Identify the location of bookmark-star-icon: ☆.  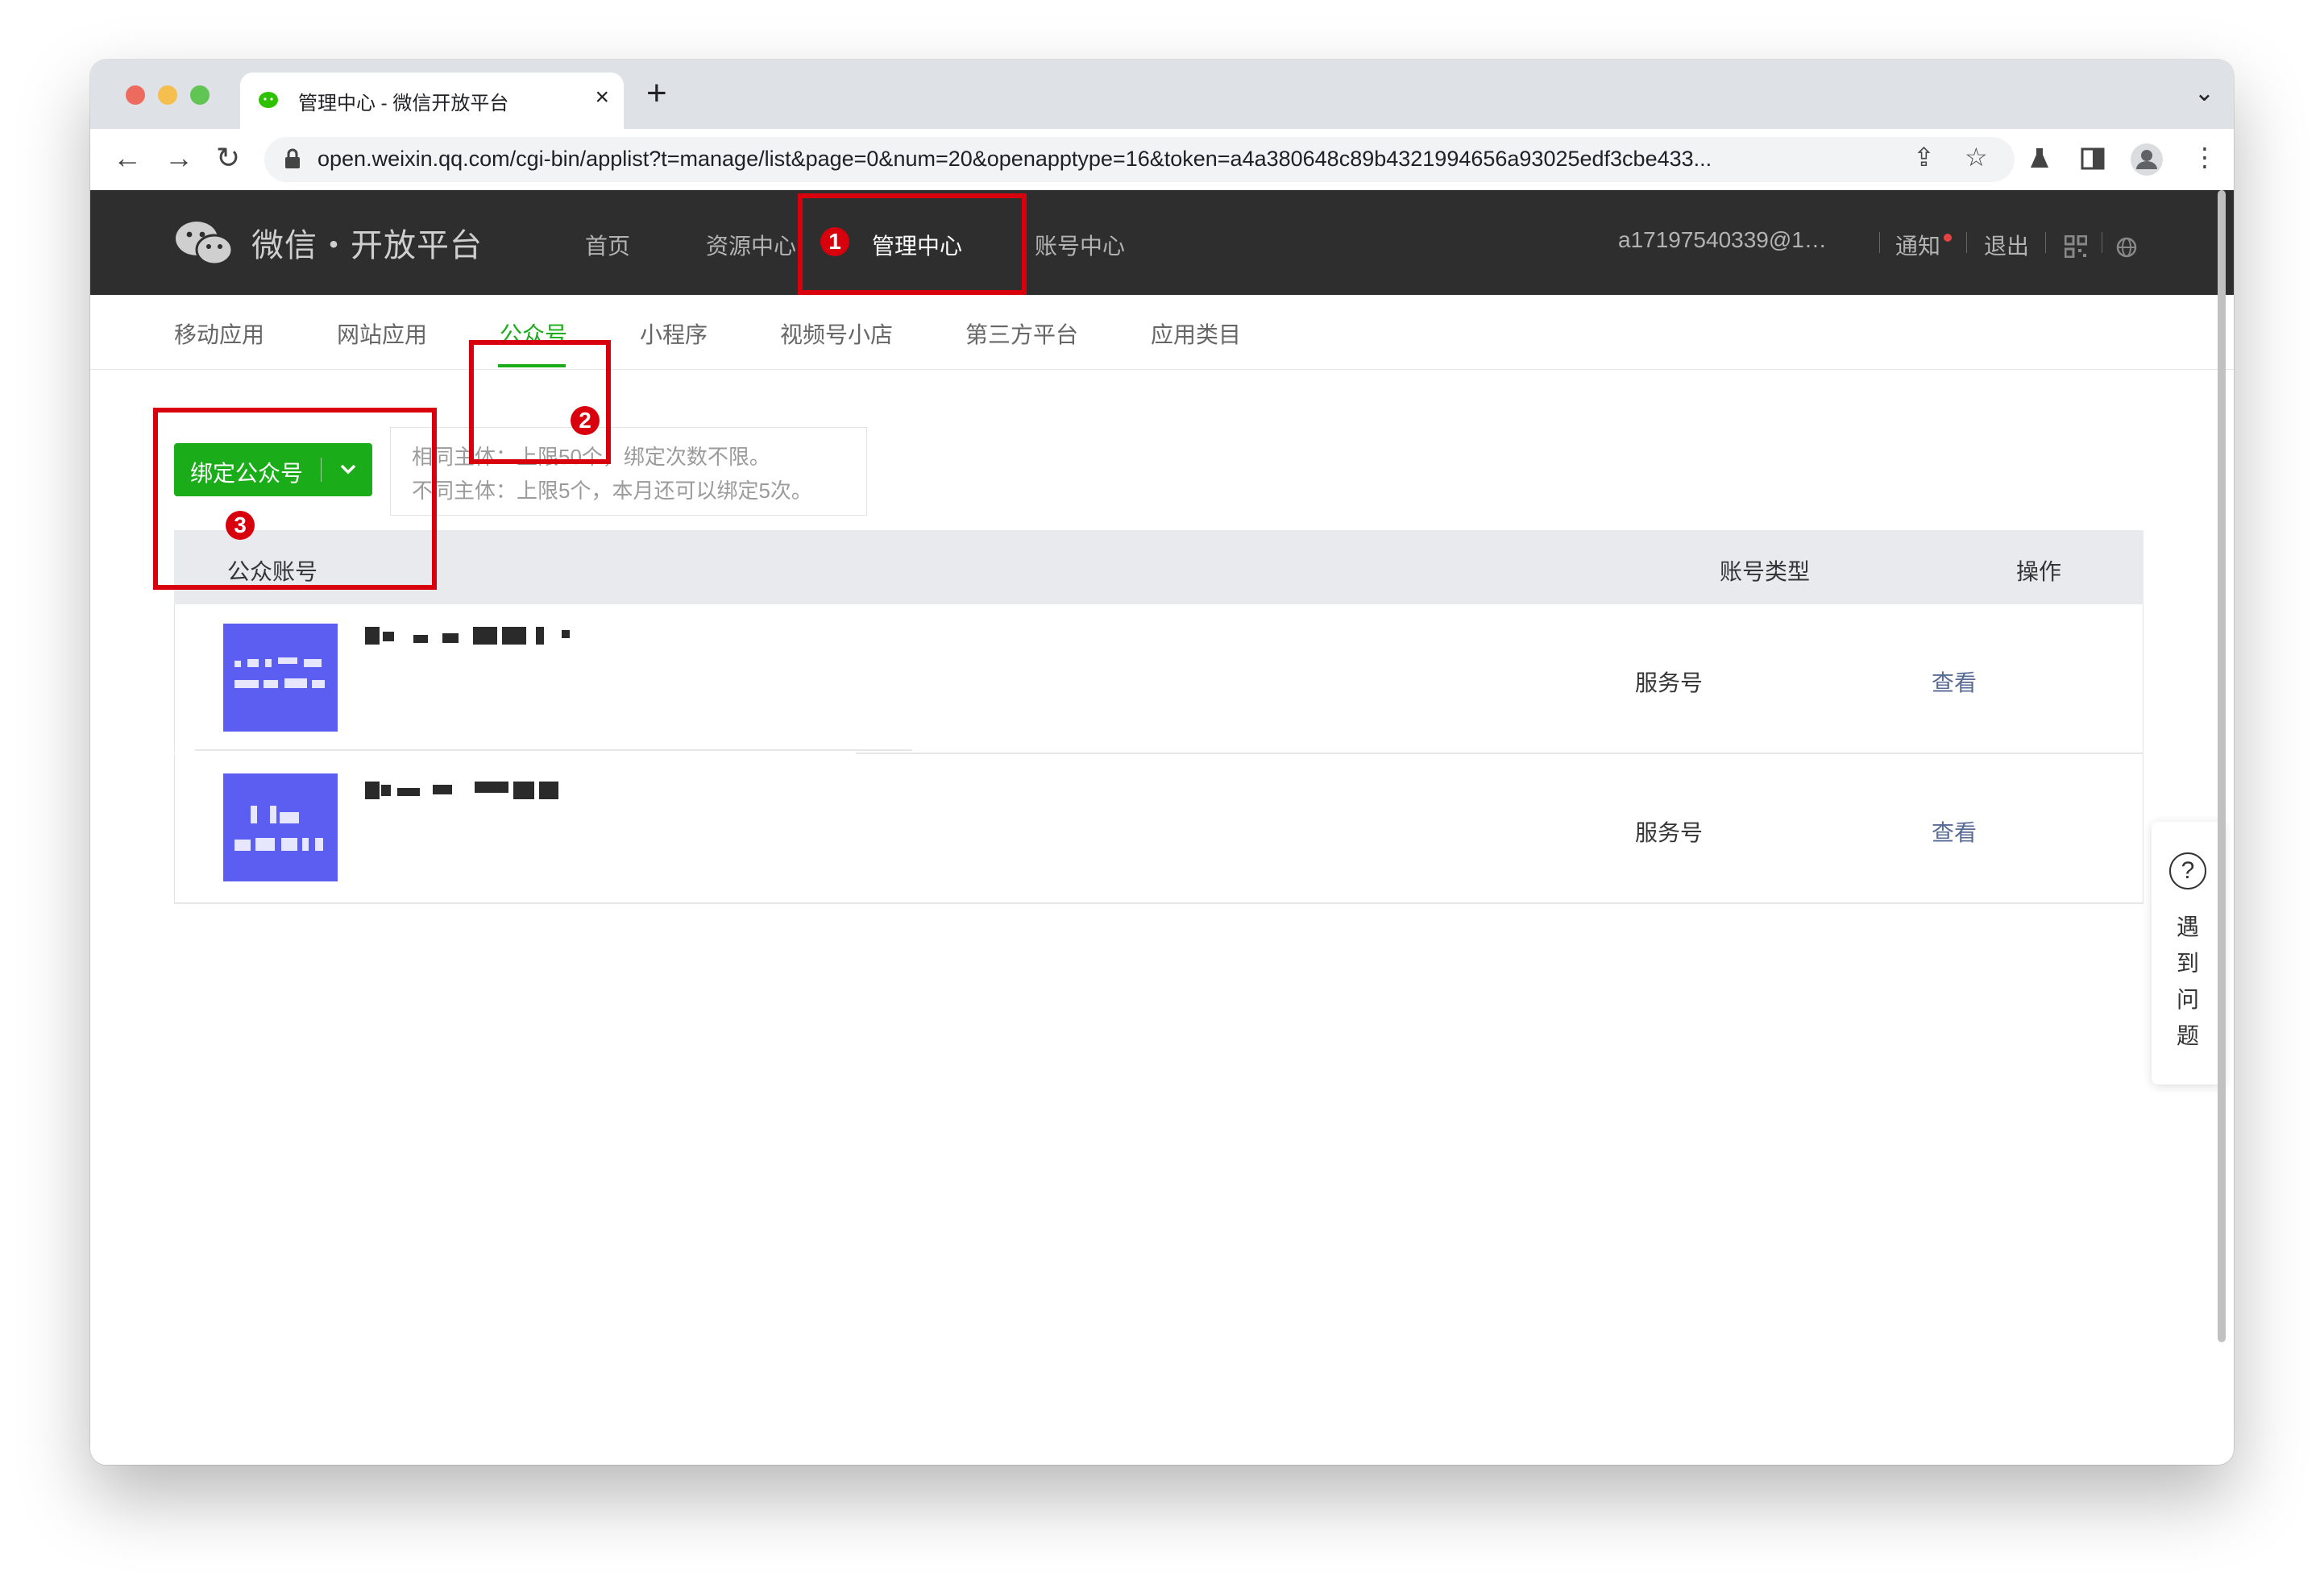
(1976, 157).